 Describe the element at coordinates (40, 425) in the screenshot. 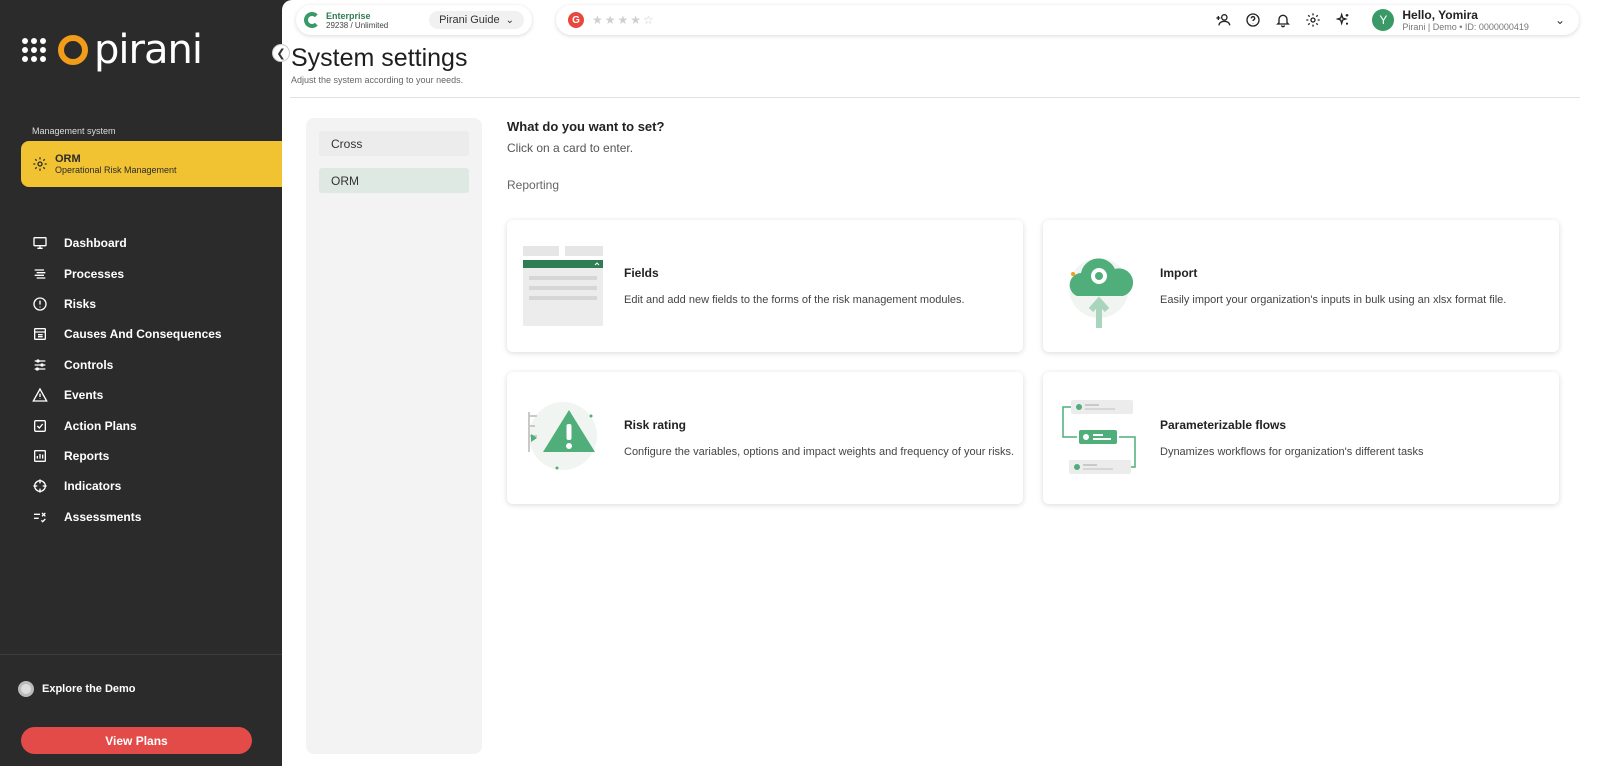

I see `checkbox-icon` at that location.